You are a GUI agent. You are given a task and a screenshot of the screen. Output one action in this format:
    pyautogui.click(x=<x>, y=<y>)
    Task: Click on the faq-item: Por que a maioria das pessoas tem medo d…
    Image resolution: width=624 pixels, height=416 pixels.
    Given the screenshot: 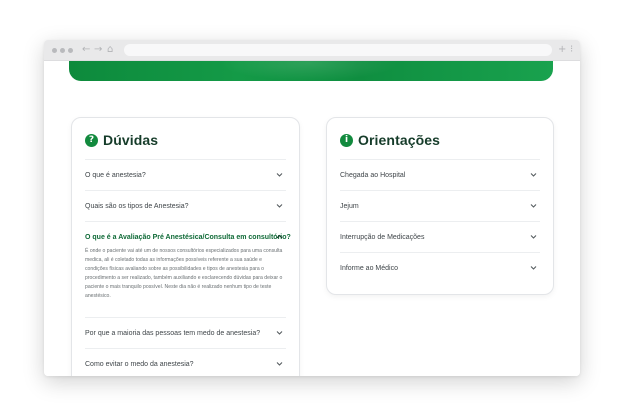 What is the action you would take?
    pyautogui.click(x=185, y=332)
    